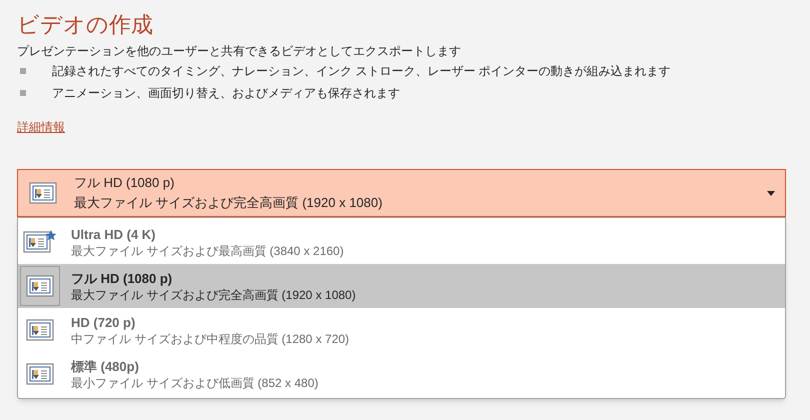 The height and width of the screenshot is (420, 810). I want to click on bullet-text: アニメーション、画面切り替え、およびメディアも保存されます, so click(226, 93).